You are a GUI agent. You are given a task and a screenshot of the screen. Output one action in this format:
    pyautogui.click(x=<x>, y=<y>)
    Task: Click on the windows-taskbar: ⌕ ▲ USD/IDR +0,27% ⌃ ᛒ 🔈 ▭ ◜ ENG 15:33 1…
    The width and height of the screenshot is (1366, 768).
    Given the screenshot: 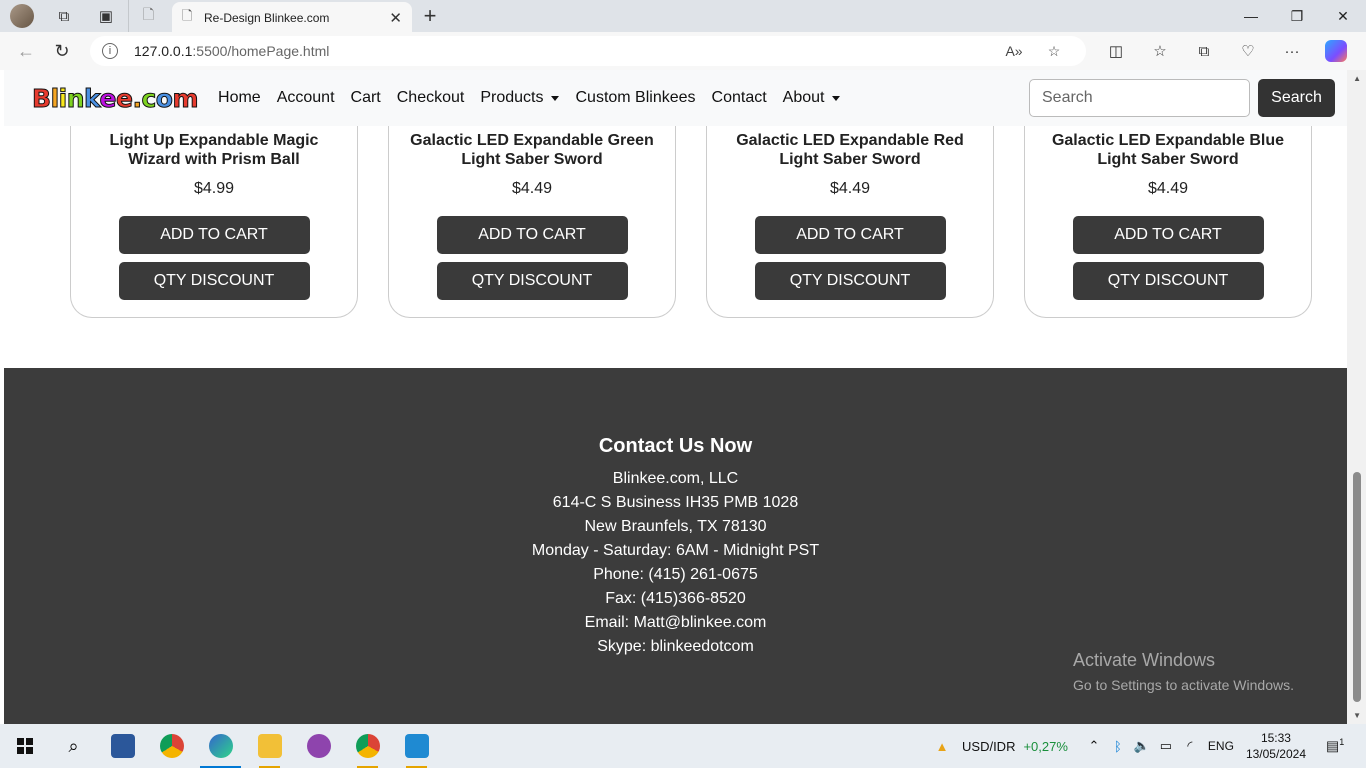 What is the action you would take?
    pyautogui.click(x=683, y=746)
    